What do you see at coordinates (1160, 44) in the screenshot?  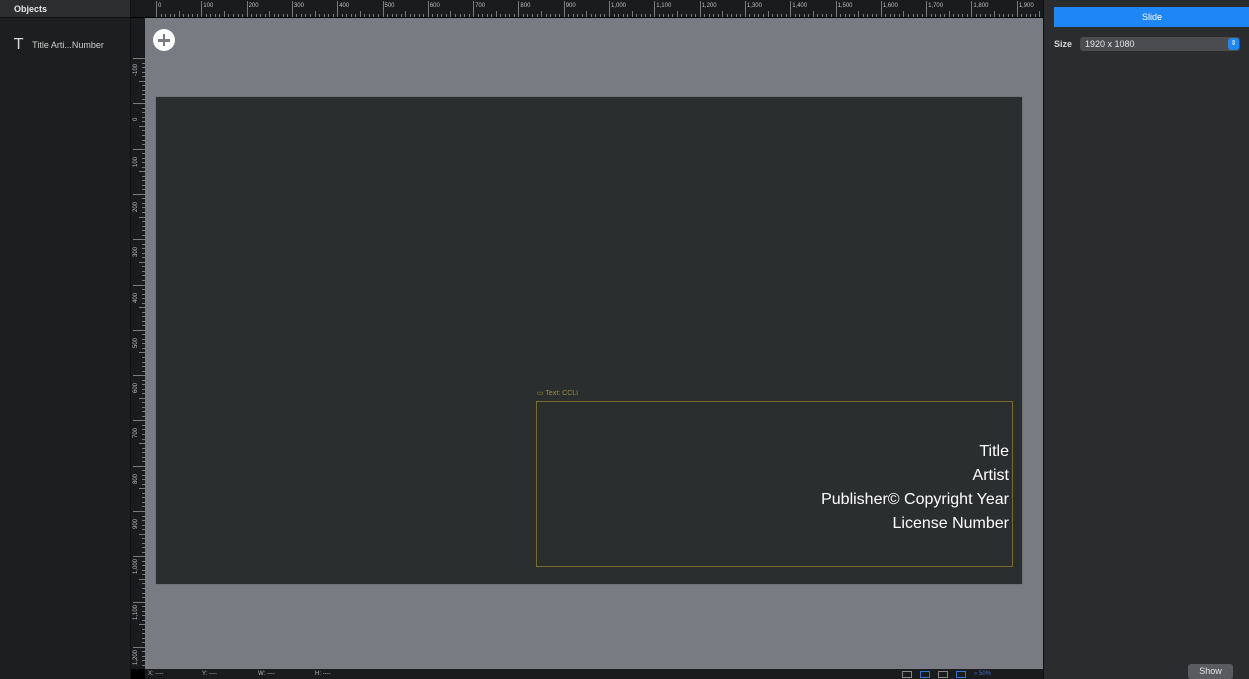 I see `size-select: 1920 x 1080 ⇕` at bounding box center [1160, 44].